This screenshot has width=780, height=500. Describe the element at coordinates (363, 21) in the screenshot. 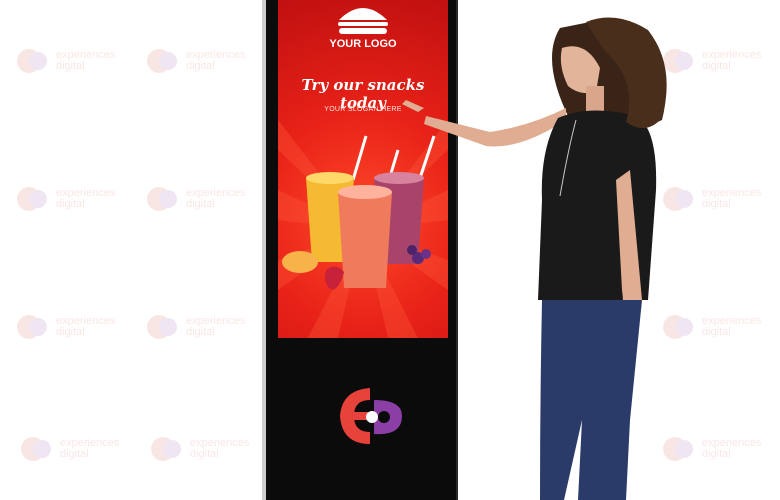

I see `burger-icon` at that location.